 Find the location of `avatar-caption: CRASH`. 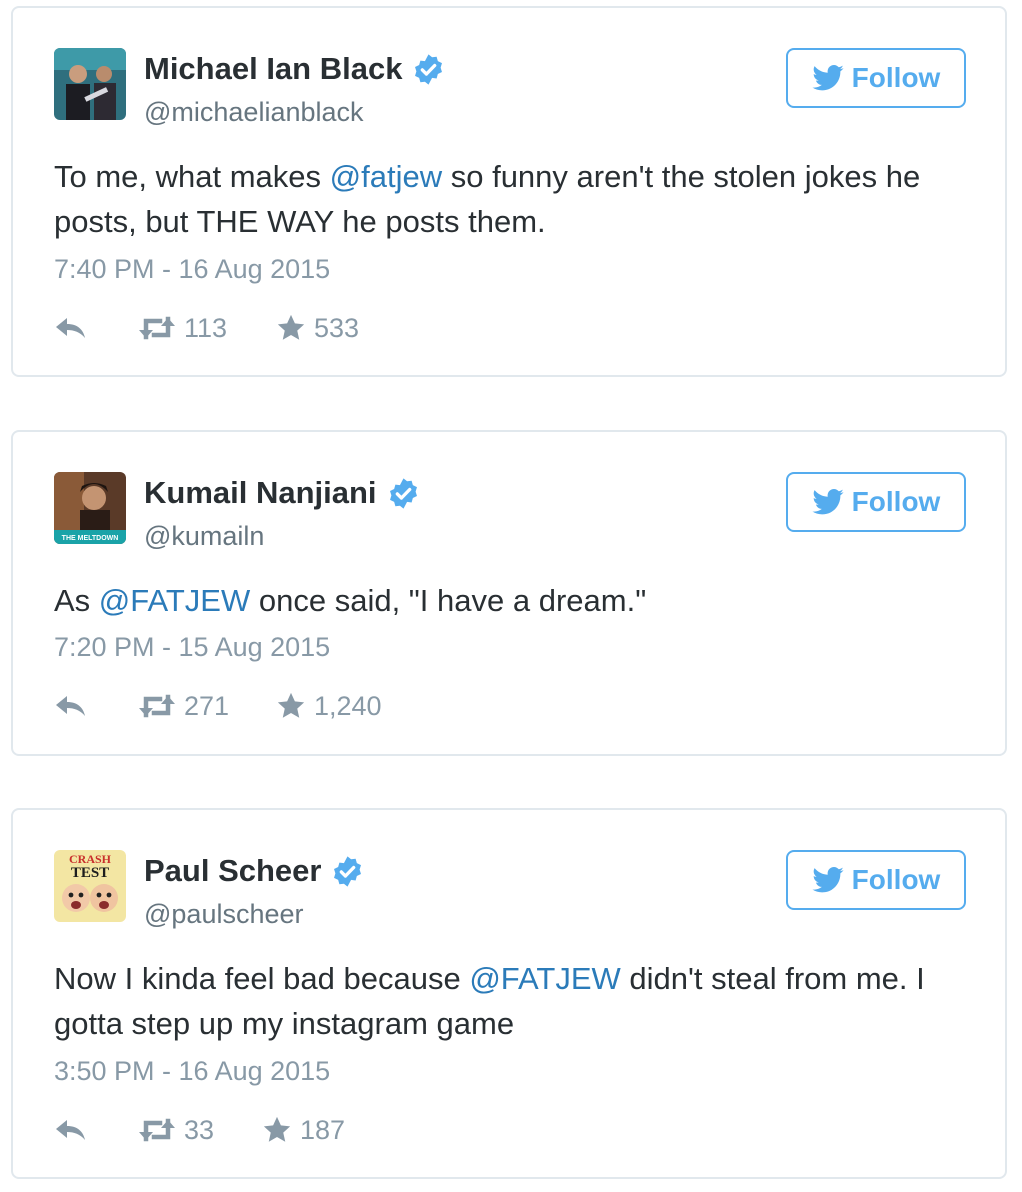

avatar-caption: CRASH is located at coordinates (90, 859).